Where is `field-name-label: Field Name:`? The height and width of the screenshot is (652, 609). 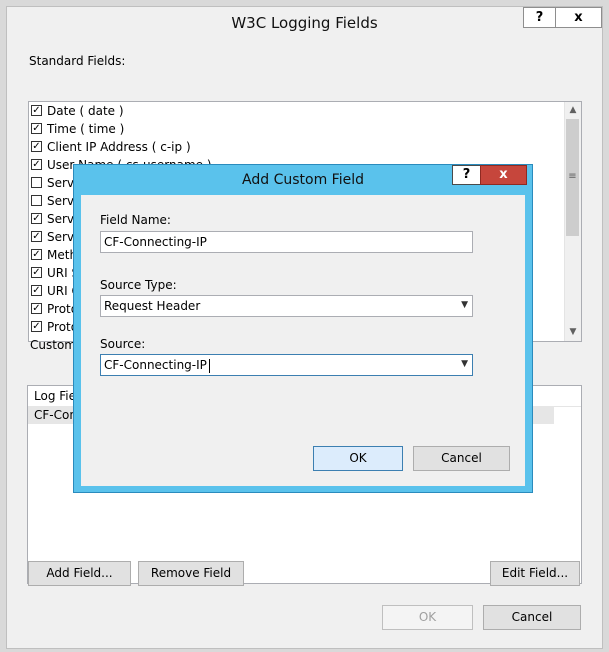 field-name-label: Field Name: is located at coordinates (135, 220).